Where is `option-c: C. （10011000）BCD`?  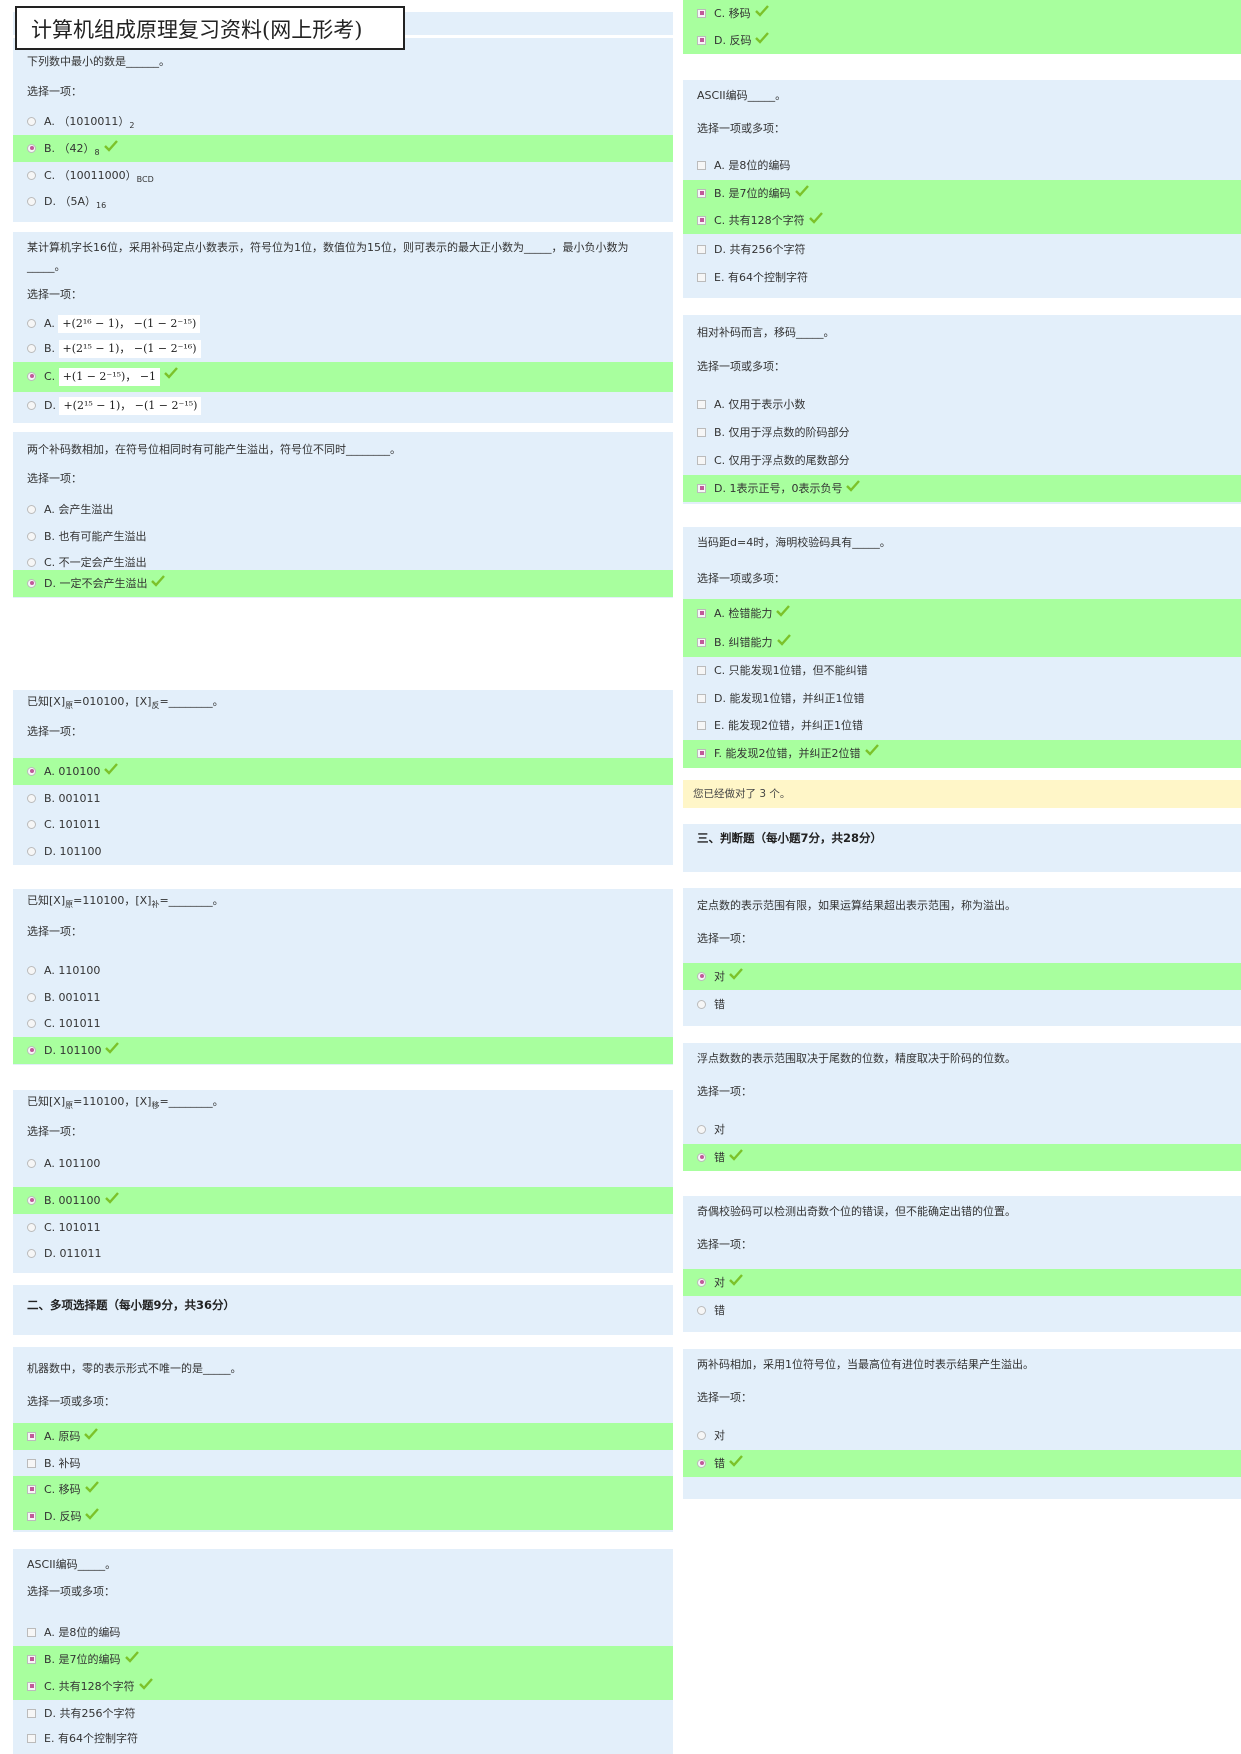
option-c: C. （10011000）BCD is located at coordinates (343, 175).